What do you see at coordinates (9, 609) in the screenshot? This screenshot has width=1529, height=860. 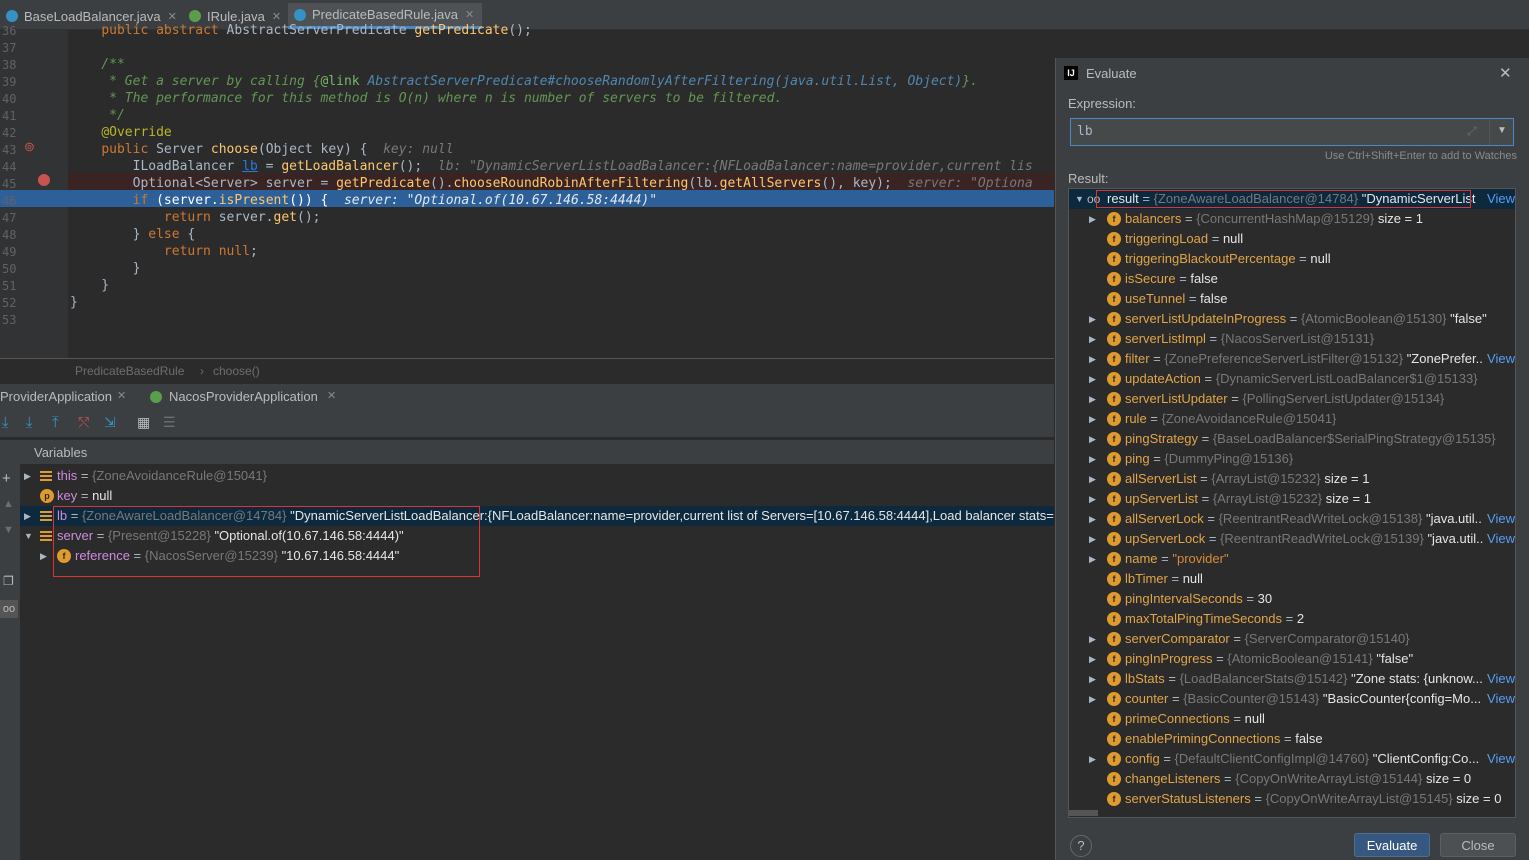 I see `show-watches-icon: oo` at bounding box center [9, 609].